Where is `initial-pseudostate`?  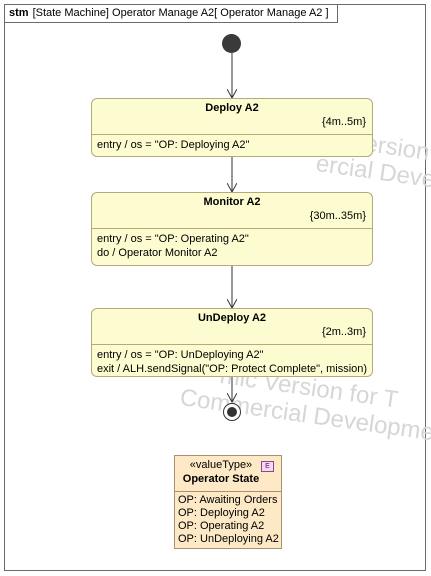
initial-pseudostate is located at coordinates (231, 43).